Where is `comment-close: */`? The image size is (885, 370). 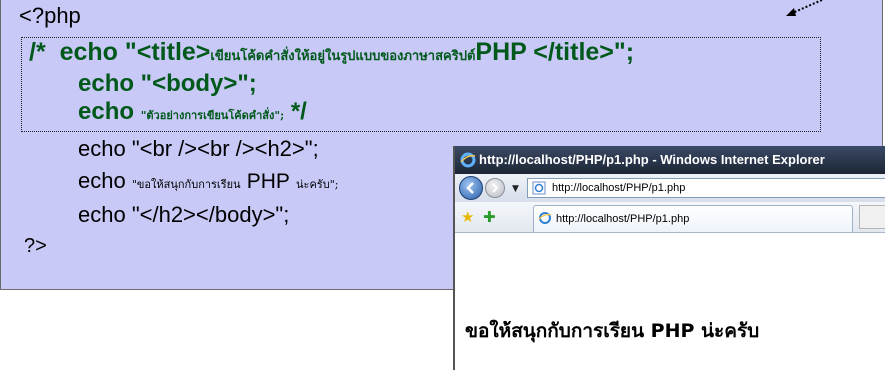 comment-close: */ is located at coordinates (298, 111).